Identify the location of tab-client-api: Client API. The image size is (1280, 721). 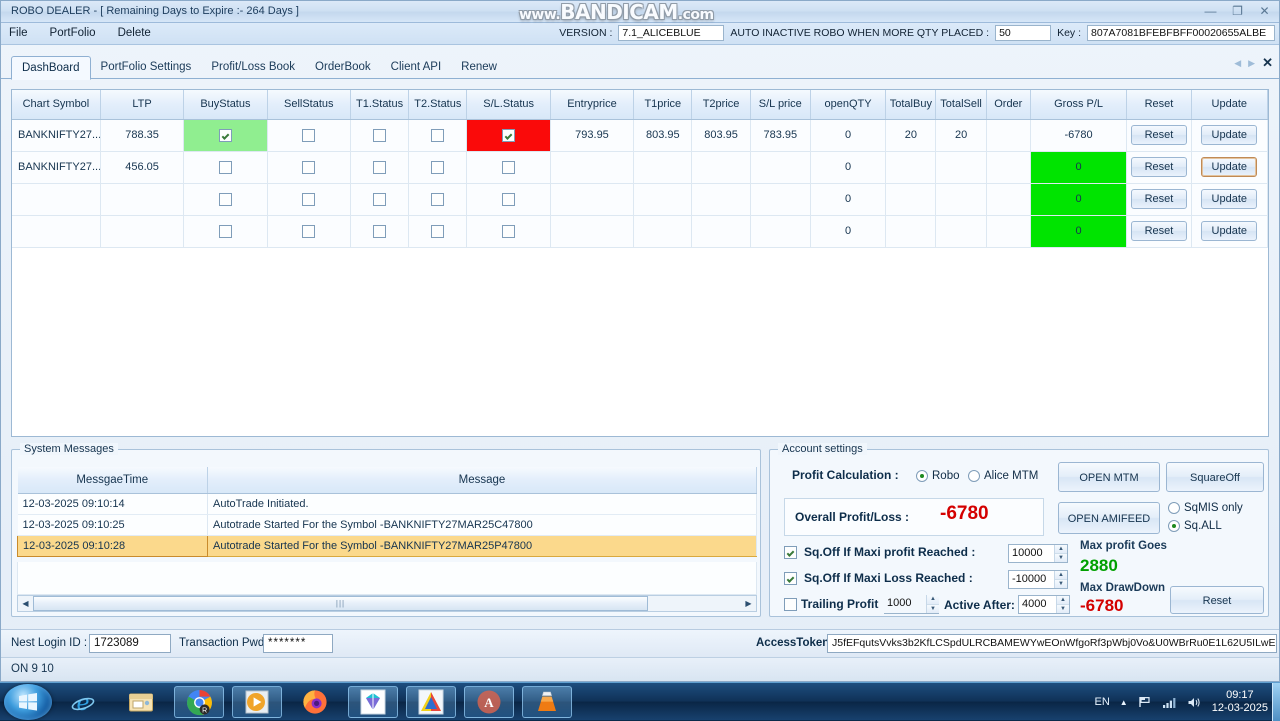
(416, 67).